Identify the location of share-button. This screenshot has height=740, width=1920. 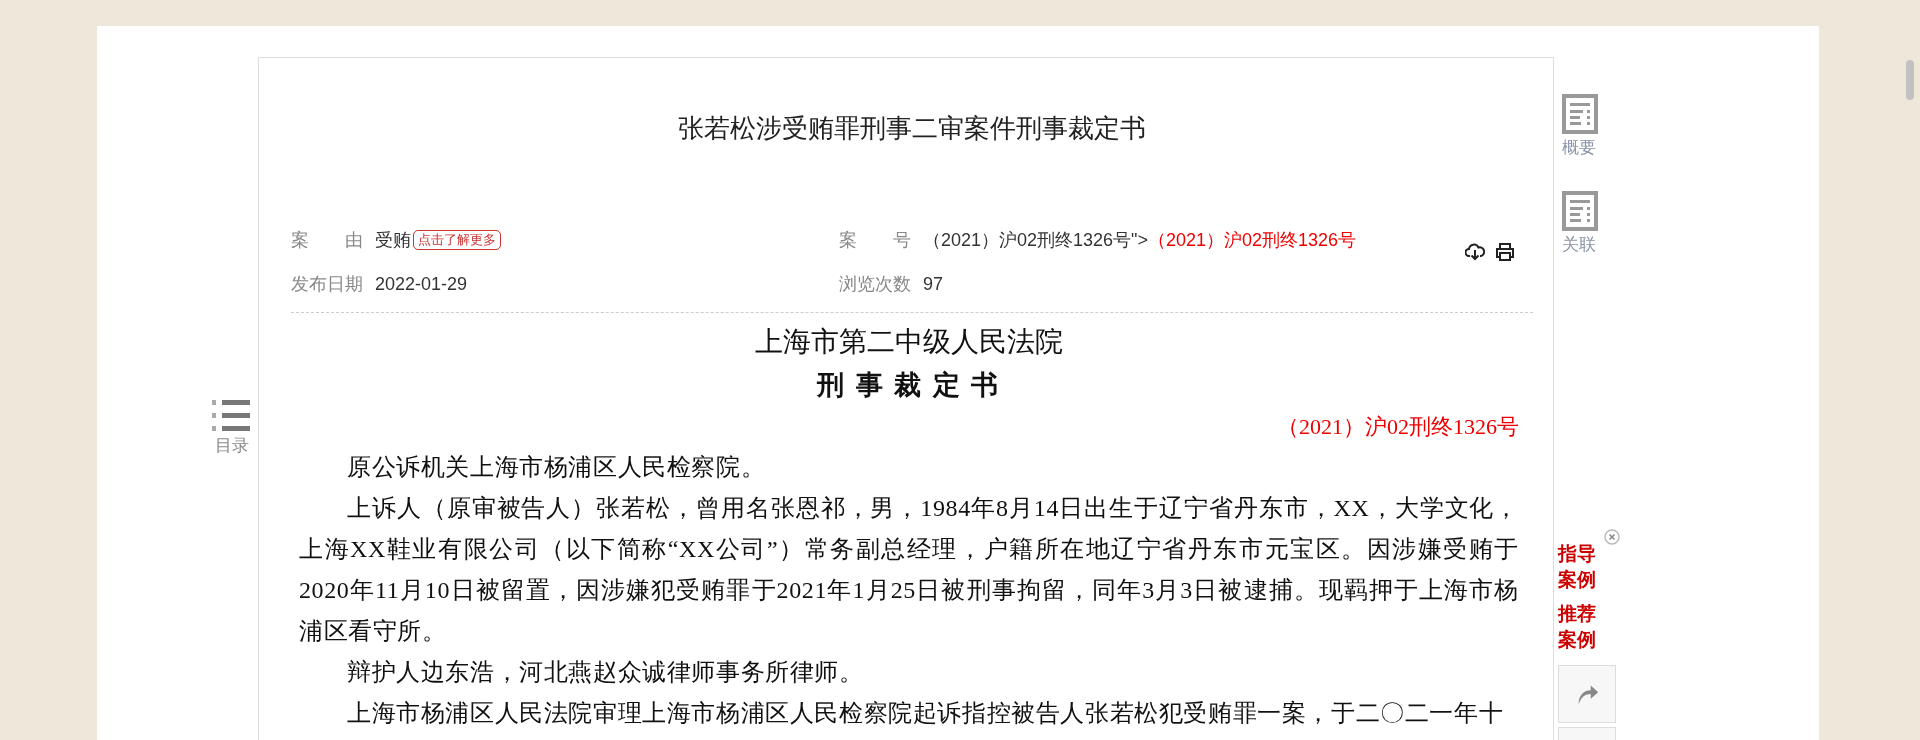
(1587, 694).